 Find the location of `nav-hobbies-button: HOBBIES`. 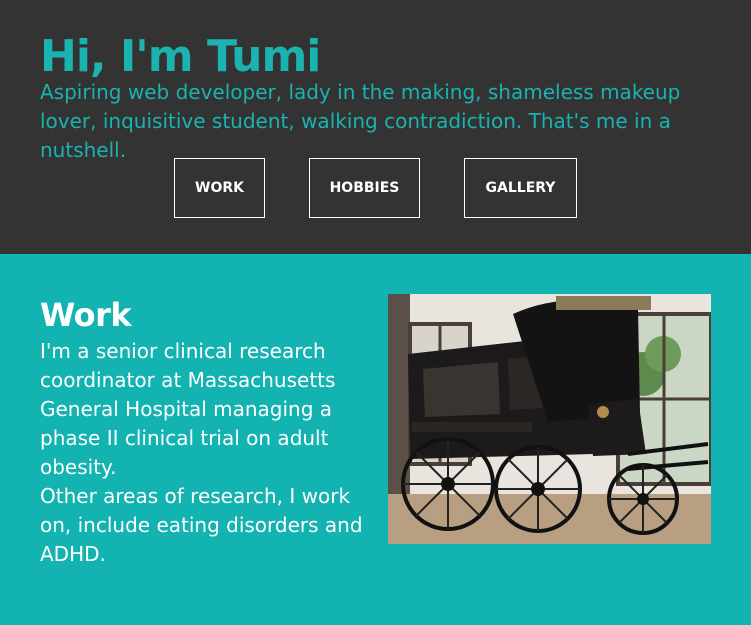

nav-hobbies-button: HOBBIES is located at coordinates (364, 188).